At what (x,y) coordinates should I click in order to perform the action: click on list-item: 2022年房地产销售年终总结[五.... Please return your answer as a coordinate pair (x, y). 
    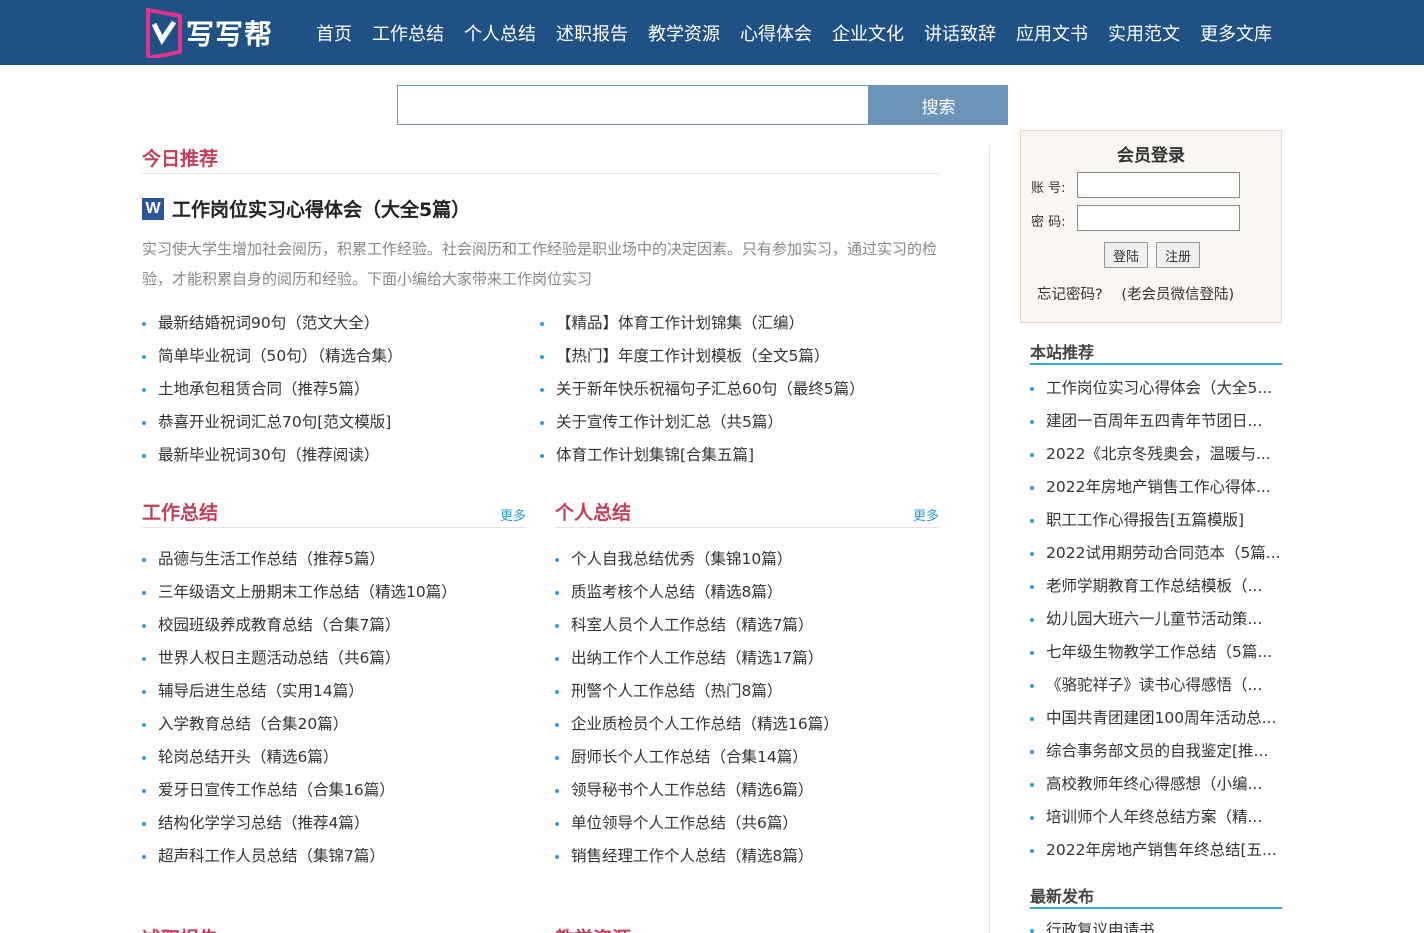
    Looking at the image, I should click on (1156, 850).